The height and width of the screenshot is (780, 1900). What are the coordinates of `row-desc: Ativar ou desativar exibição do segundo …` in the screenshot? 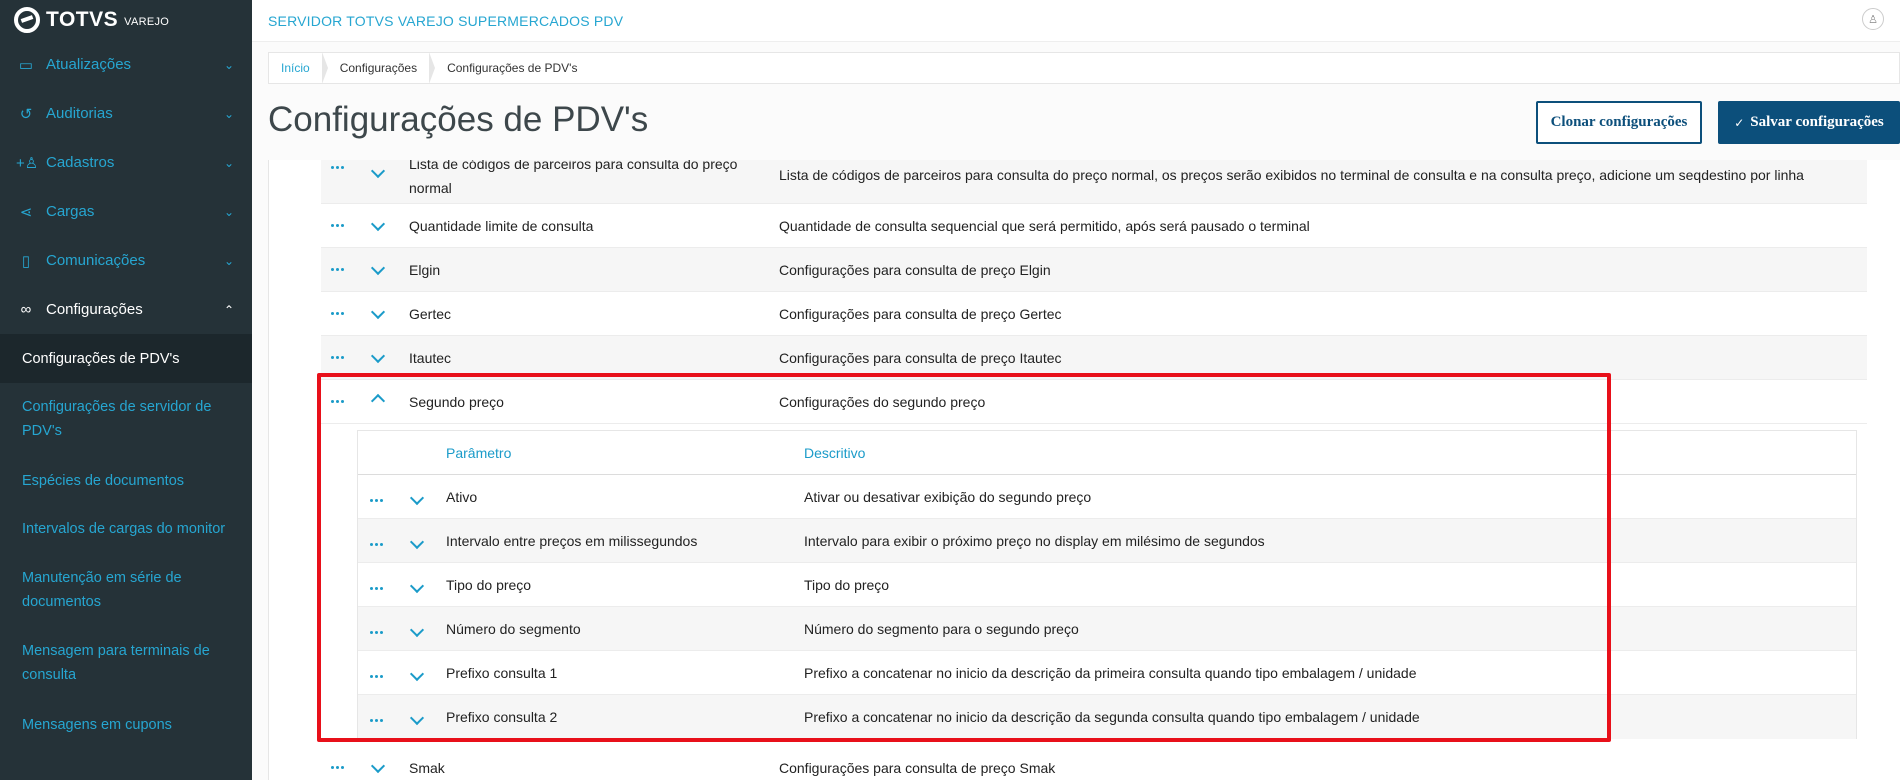 It's located at (948, 497).